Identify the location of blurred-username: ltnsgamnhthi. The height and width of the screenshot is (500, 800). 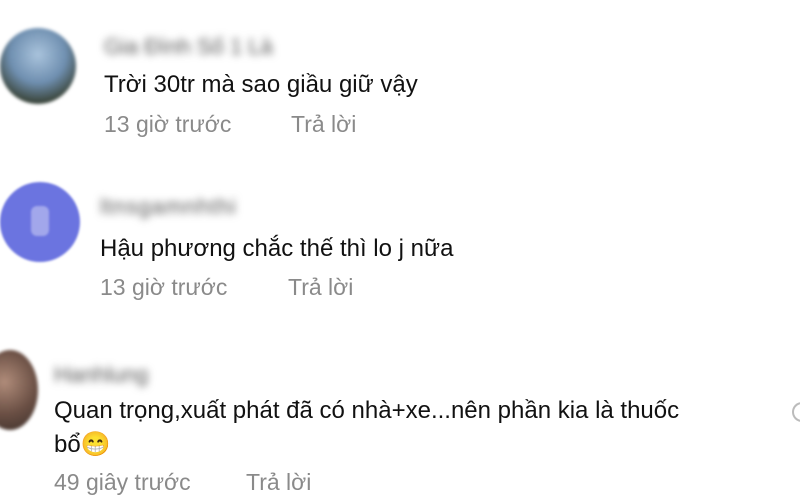
(168, 206).